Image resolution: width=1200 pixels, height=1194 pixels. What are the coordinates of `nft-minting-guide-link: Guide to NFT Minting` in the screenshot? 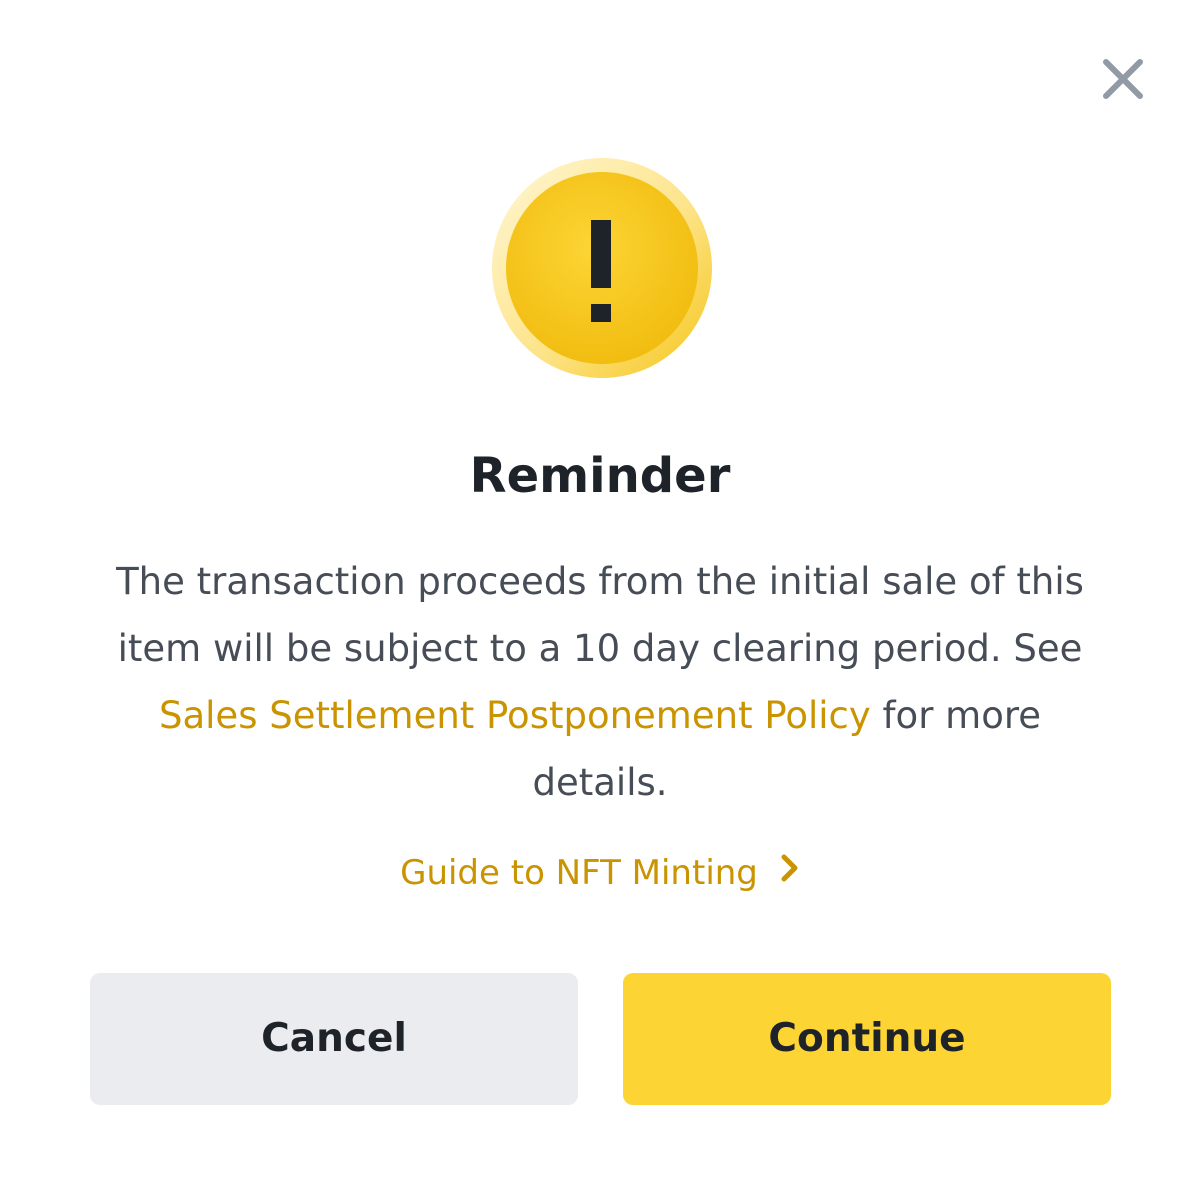 It's located at (600, 873).